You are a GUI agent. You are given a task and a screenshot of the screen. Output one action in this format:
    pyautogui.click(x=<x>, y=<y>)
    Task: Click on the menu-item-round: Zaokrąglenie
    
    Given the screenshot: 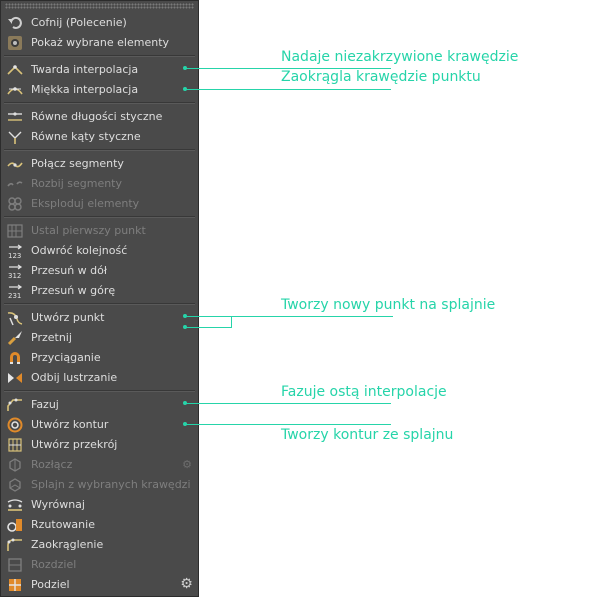 What is the action you would take?
    pyautogui.click(x=99, y=545)
    